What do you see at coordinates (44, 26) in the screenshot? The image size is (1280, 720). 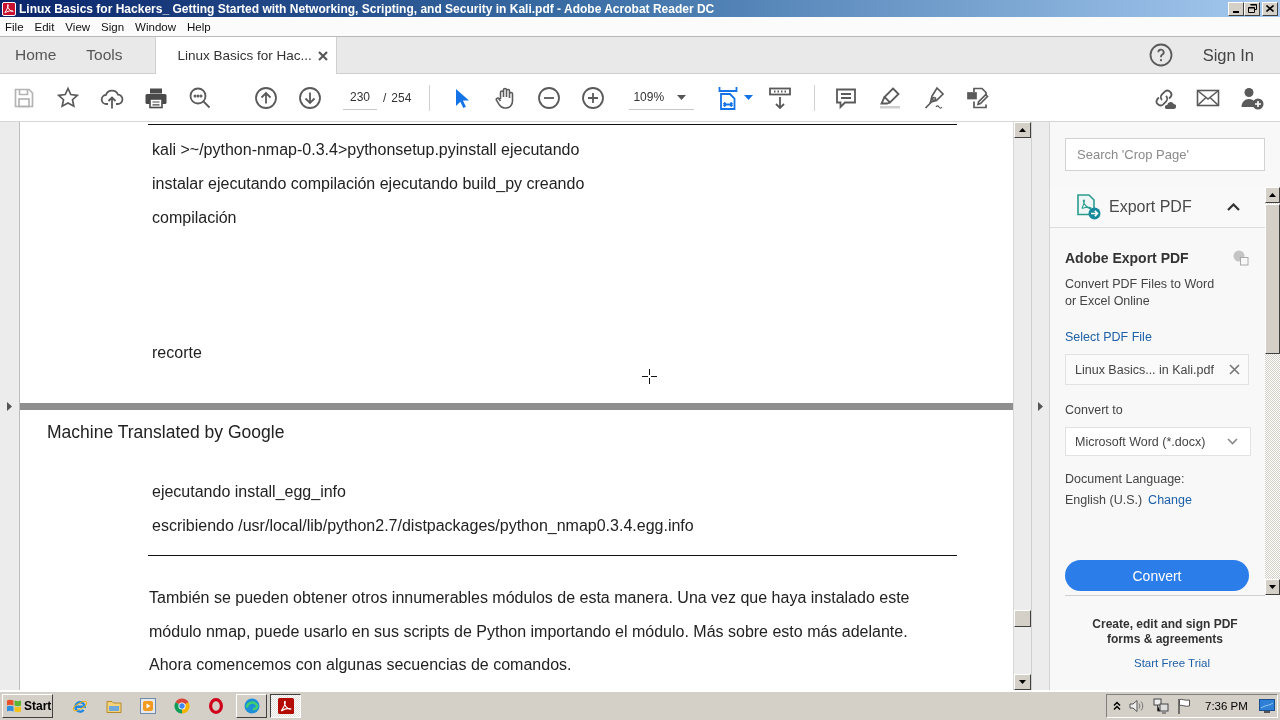 I see `menu-item: Edit` at bounding box center [44, 26].